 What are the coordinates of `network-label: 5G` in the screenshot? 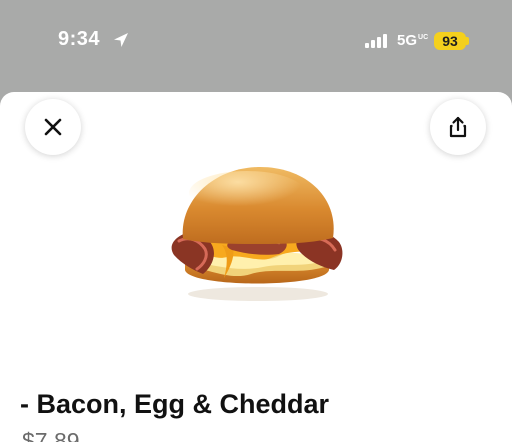 It's located at (407, 40).